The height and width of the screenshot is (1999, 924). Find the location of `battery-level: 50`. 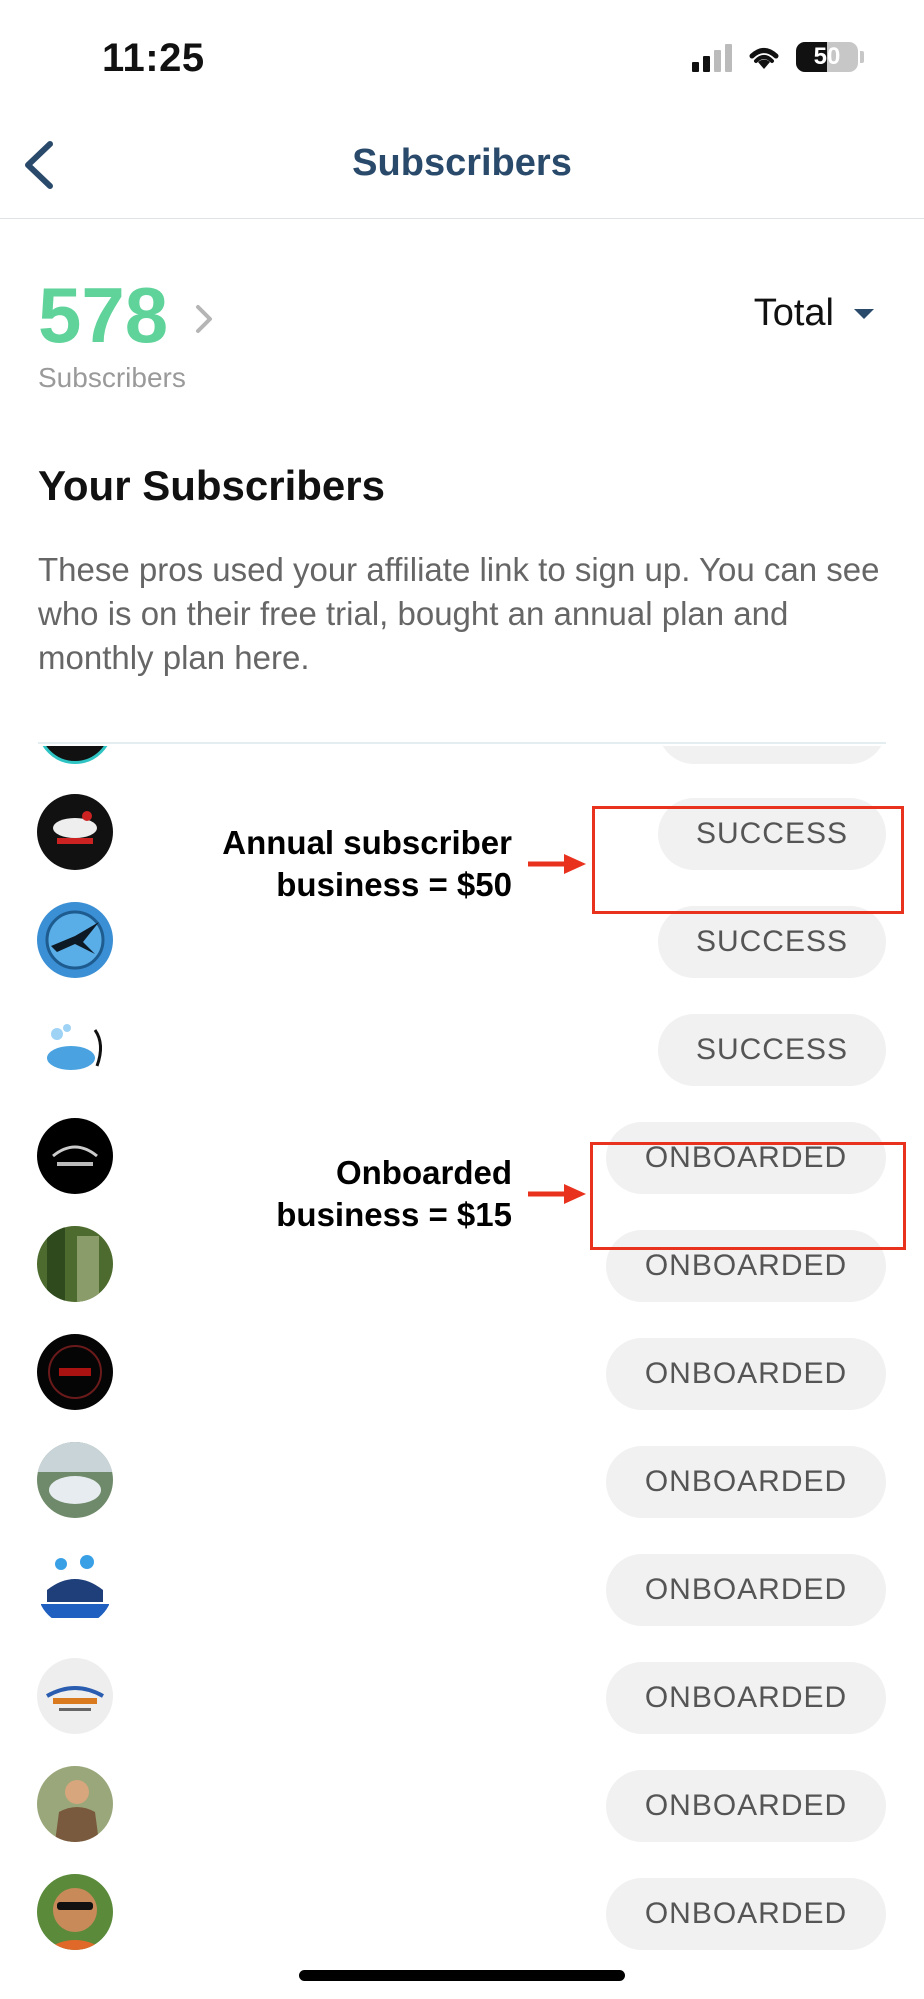

battery-level: 50 is located at coordinates (827, 56).